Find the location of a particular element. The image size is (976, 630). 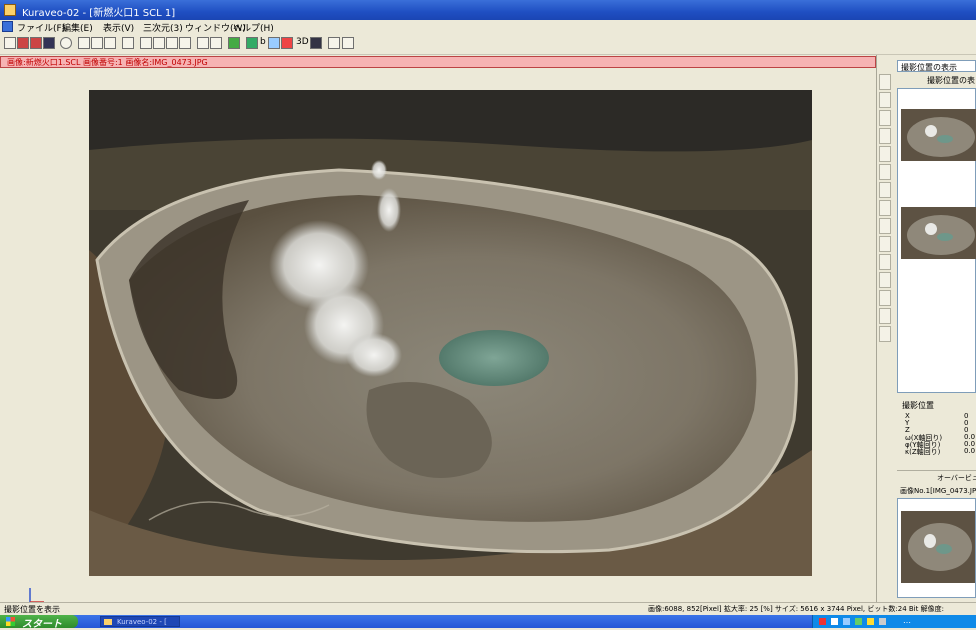

copy-icon is located at coordinates (348, 43).